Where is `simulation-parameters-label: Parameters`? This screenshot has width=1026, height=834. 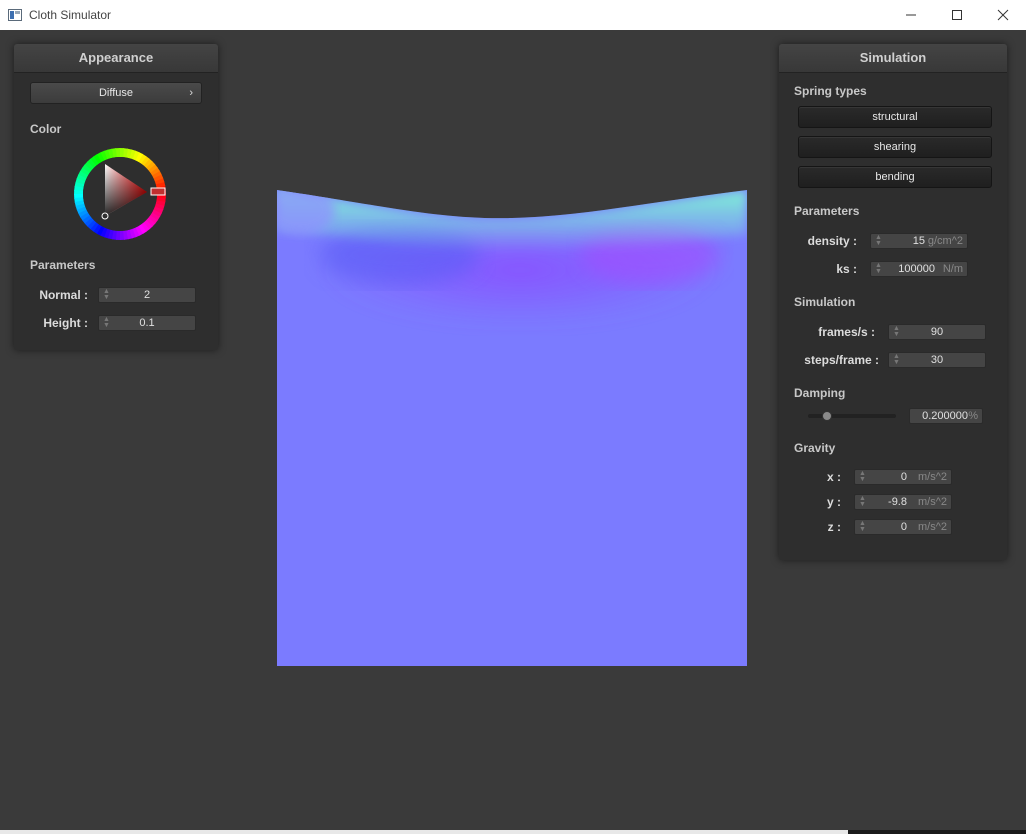
simulation-parameters-label: Parameters is located at coordinates (827, 211).